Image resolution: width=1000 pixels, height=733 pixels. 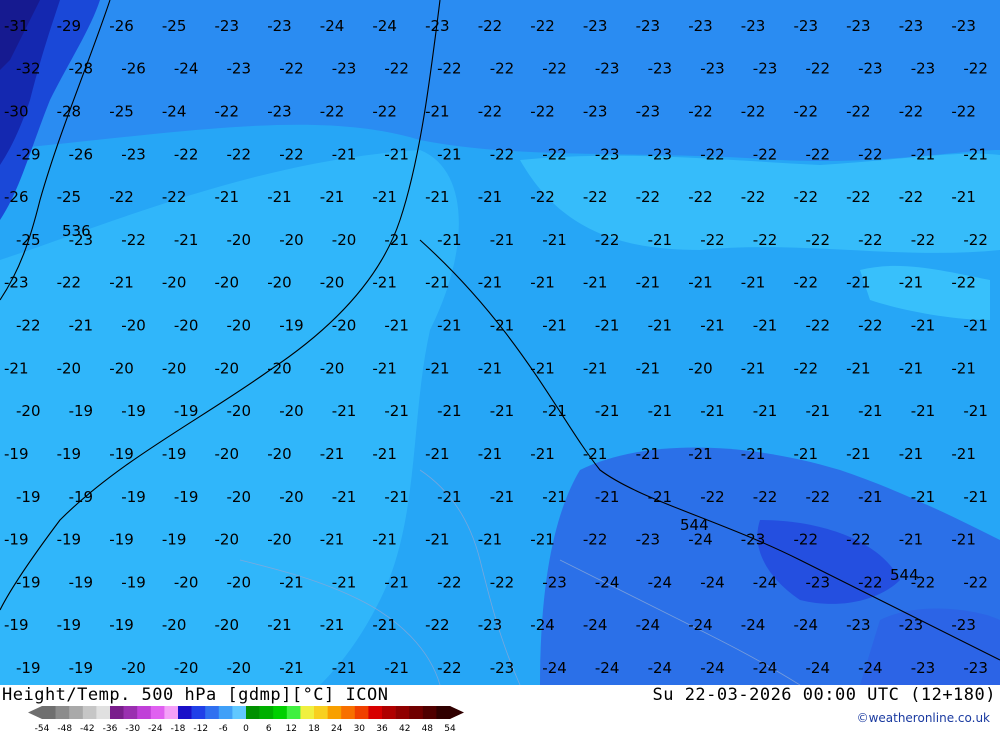 I want to click on scale-tick-label: 24, so click(x=337, y=728).